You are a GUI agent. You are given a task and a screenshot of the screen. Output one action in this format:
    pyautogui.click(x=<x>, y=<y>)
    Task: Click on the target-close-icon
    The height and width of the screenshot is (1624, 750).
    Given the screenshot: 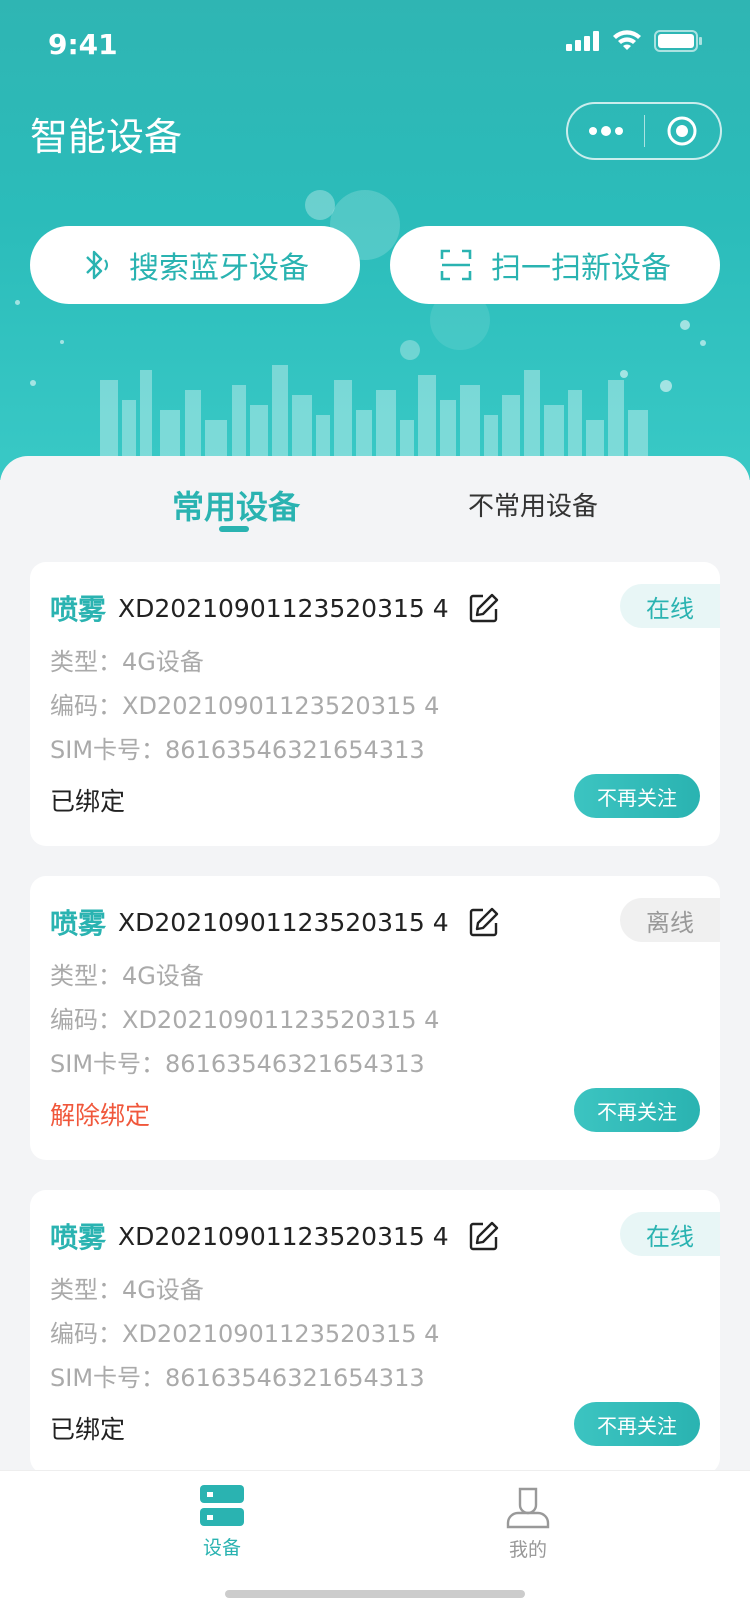 What is the action you would take?
    pyautogui.click(x=682, y=131)
    